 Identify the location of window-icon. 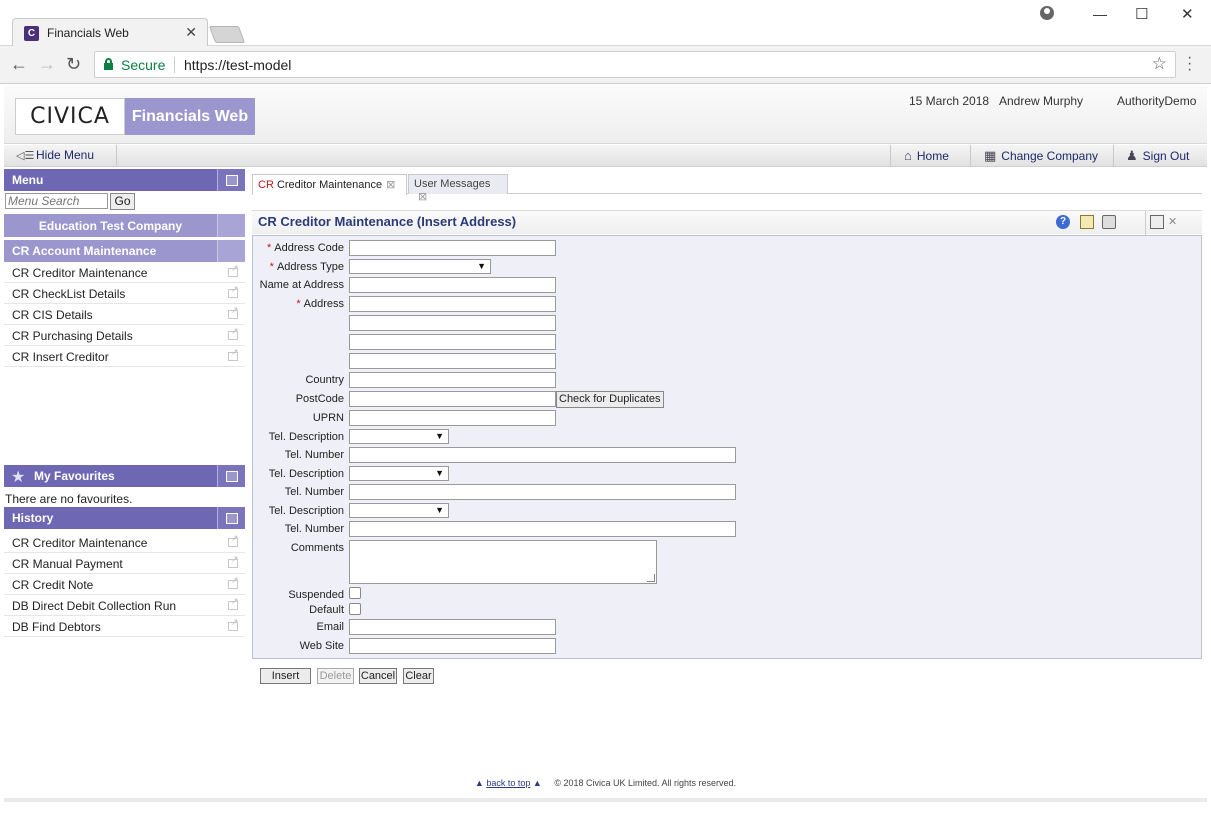
(1157, 222).